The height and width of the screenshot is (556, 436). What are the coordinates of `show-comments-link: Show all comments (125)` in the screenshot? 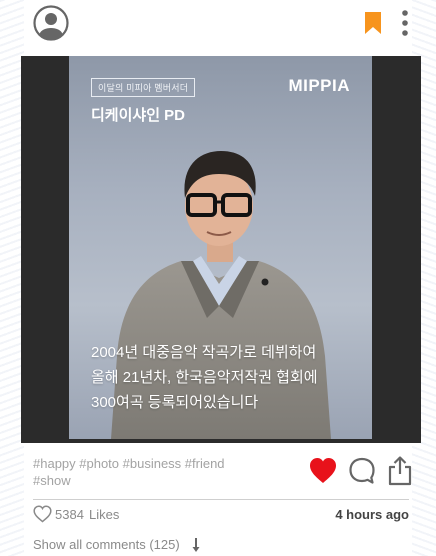 It's located at (116, 544).